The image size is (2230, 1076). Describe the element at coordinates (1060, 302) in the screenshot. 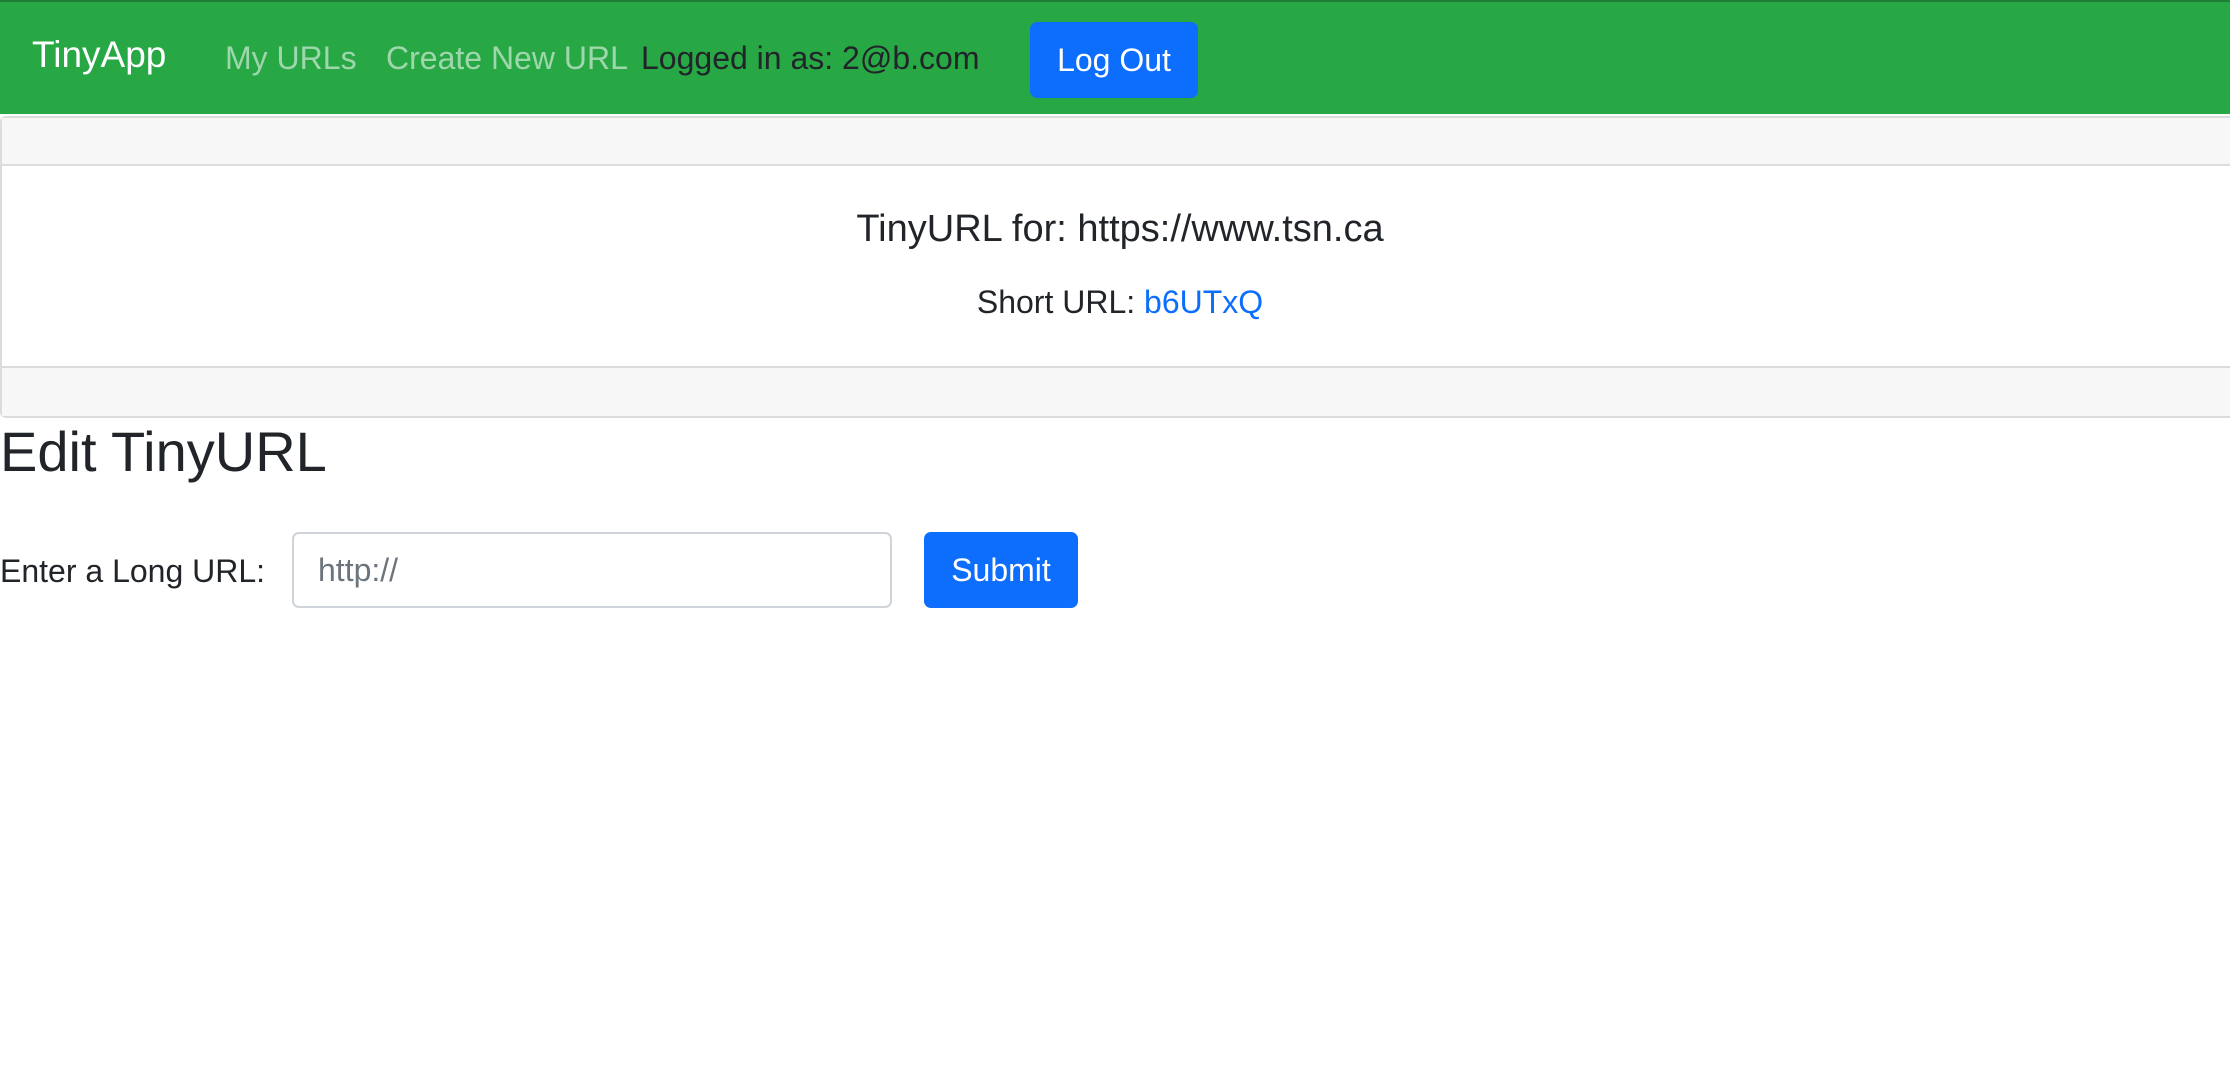

I see `short-url-label: Short URL:` at that location.